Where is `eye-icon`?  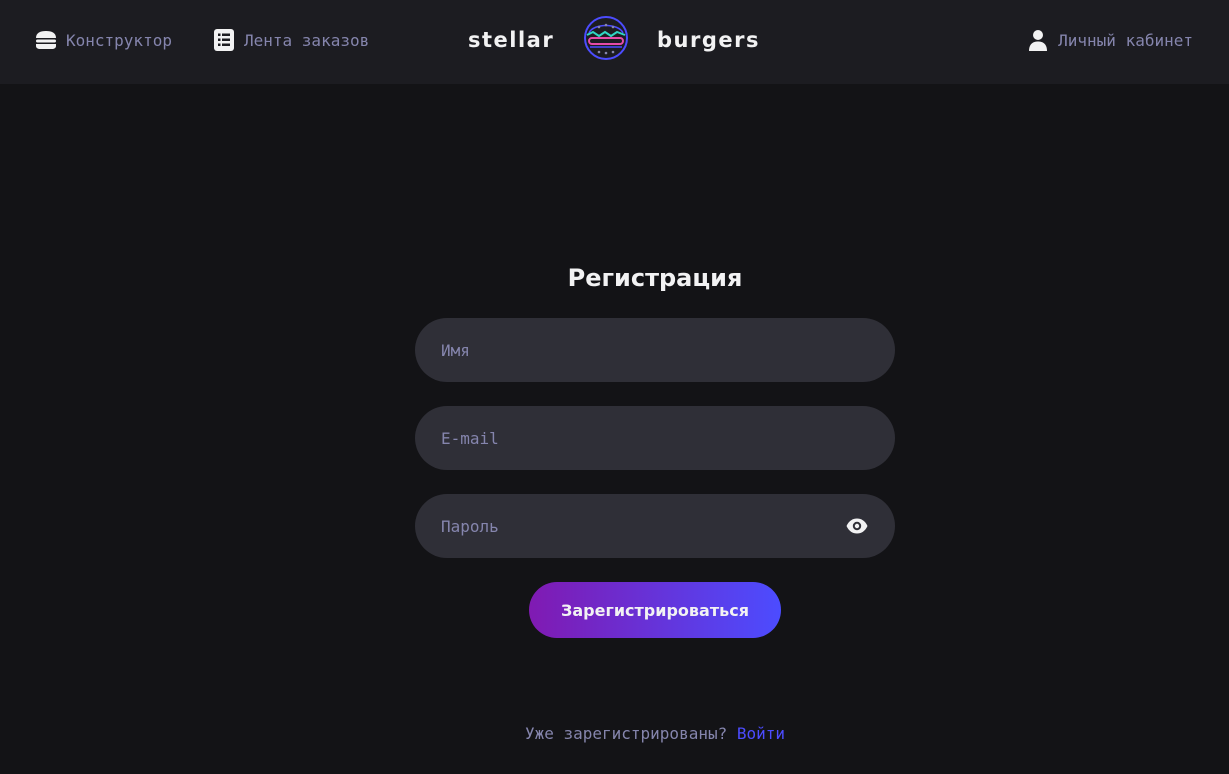 eye-icon is located at coordinates (857, 526).